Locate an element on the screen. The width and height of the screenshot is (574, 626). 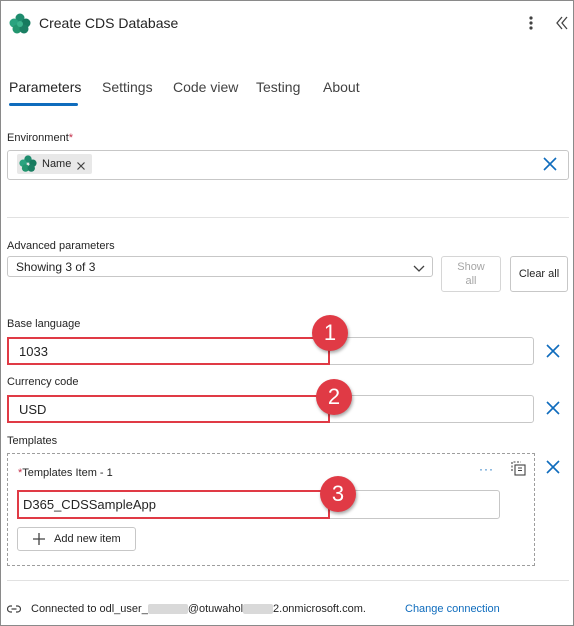
show-all-button: Show all is located at coordinates (471, 274).